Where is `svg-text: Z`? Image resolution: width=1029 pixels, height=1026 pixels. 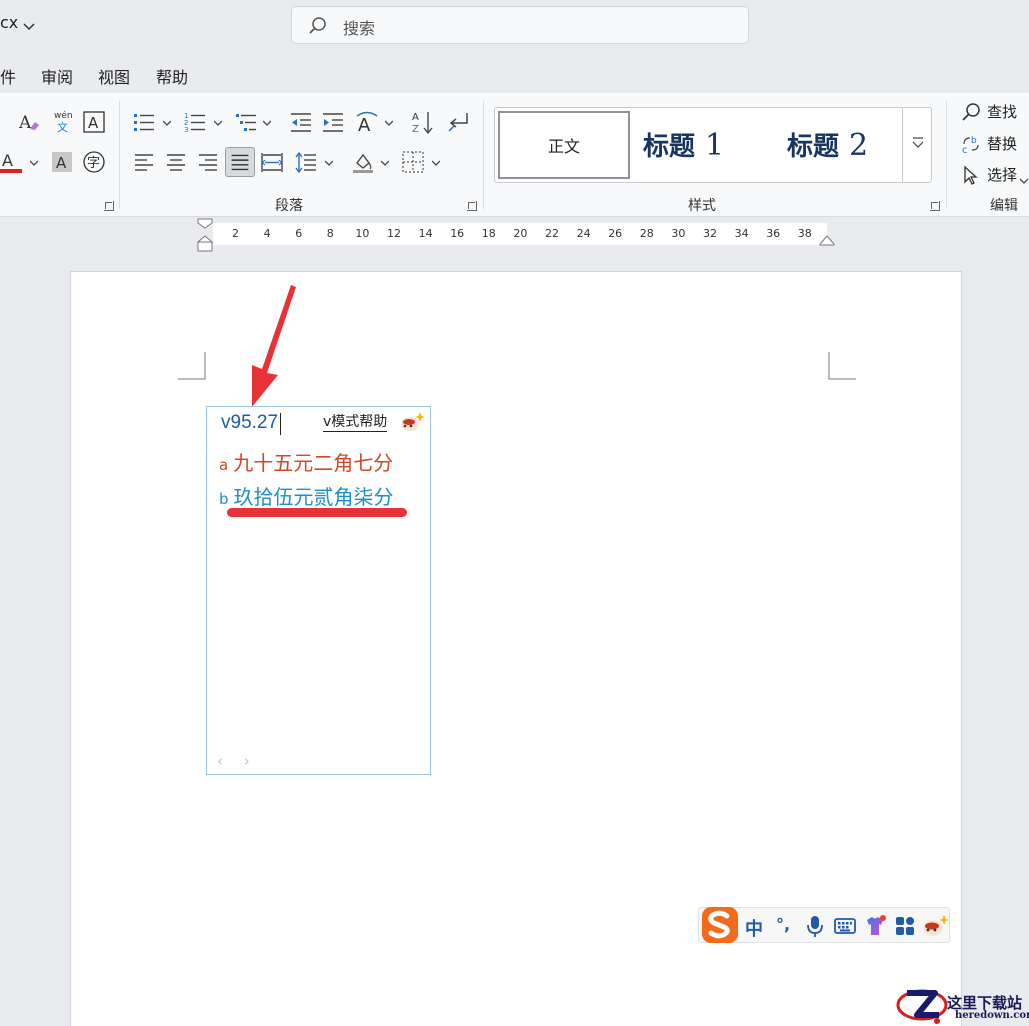
svg-text: Z is located at coordinates (415, 129).